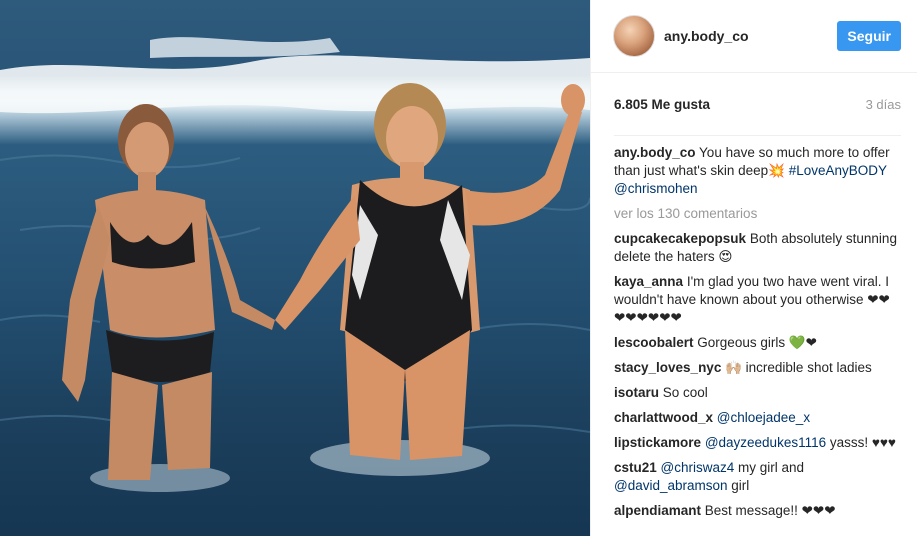 The height and width of the screenshot is (536, 917). Describe the element at coordinates (883, 104) in the screenshot. I see `post-time: 3 días` at that location.